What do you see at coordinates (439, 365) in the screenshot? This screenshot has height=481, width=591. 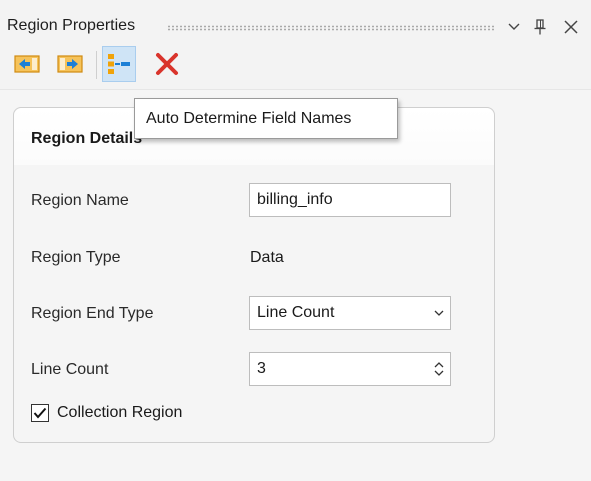 I see `chevron-up-icon` at bounding box center [439, 365].